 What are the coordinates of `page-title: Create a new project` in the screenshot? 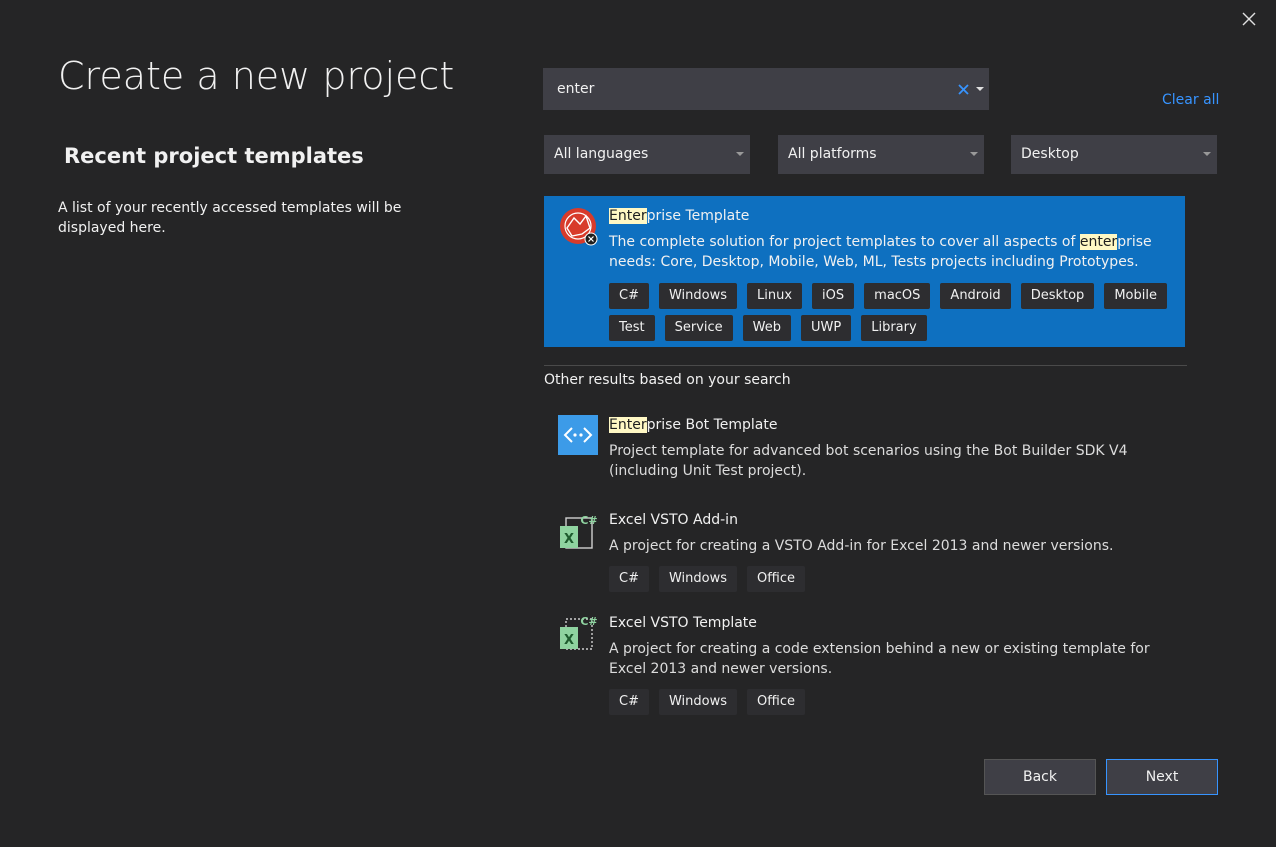 It's located at (256, 76).